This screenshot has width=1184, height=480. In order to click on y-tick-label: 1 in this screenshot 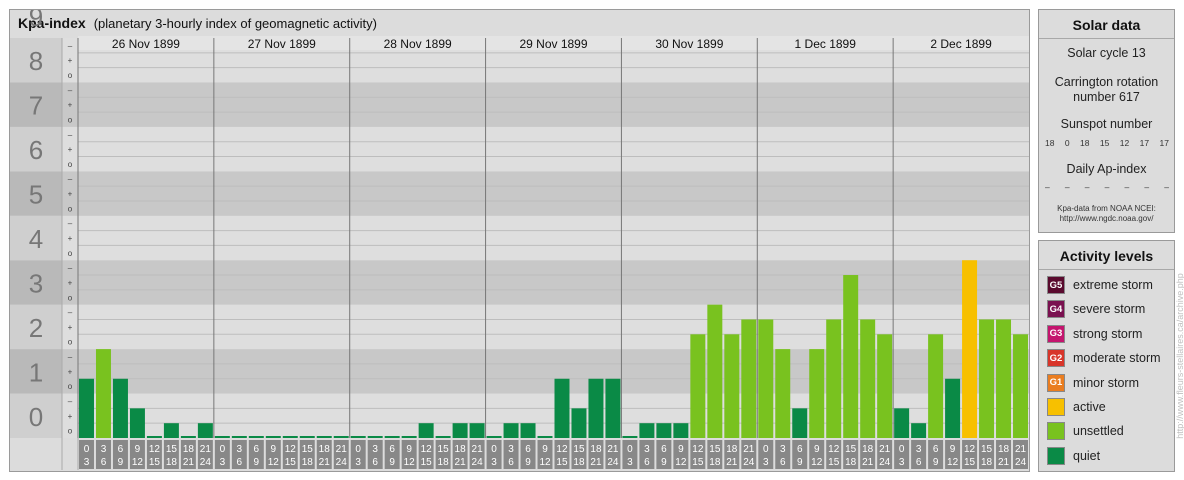, I will do `click(36, 372)`.